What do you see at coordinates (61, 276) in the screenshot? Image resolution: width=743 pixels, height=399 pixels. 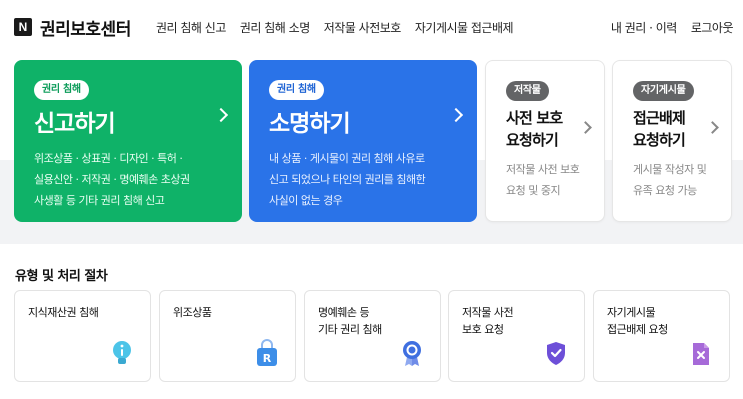 I see `section-title: 유형 및 처리 절차` at bounding box center [61, 276].